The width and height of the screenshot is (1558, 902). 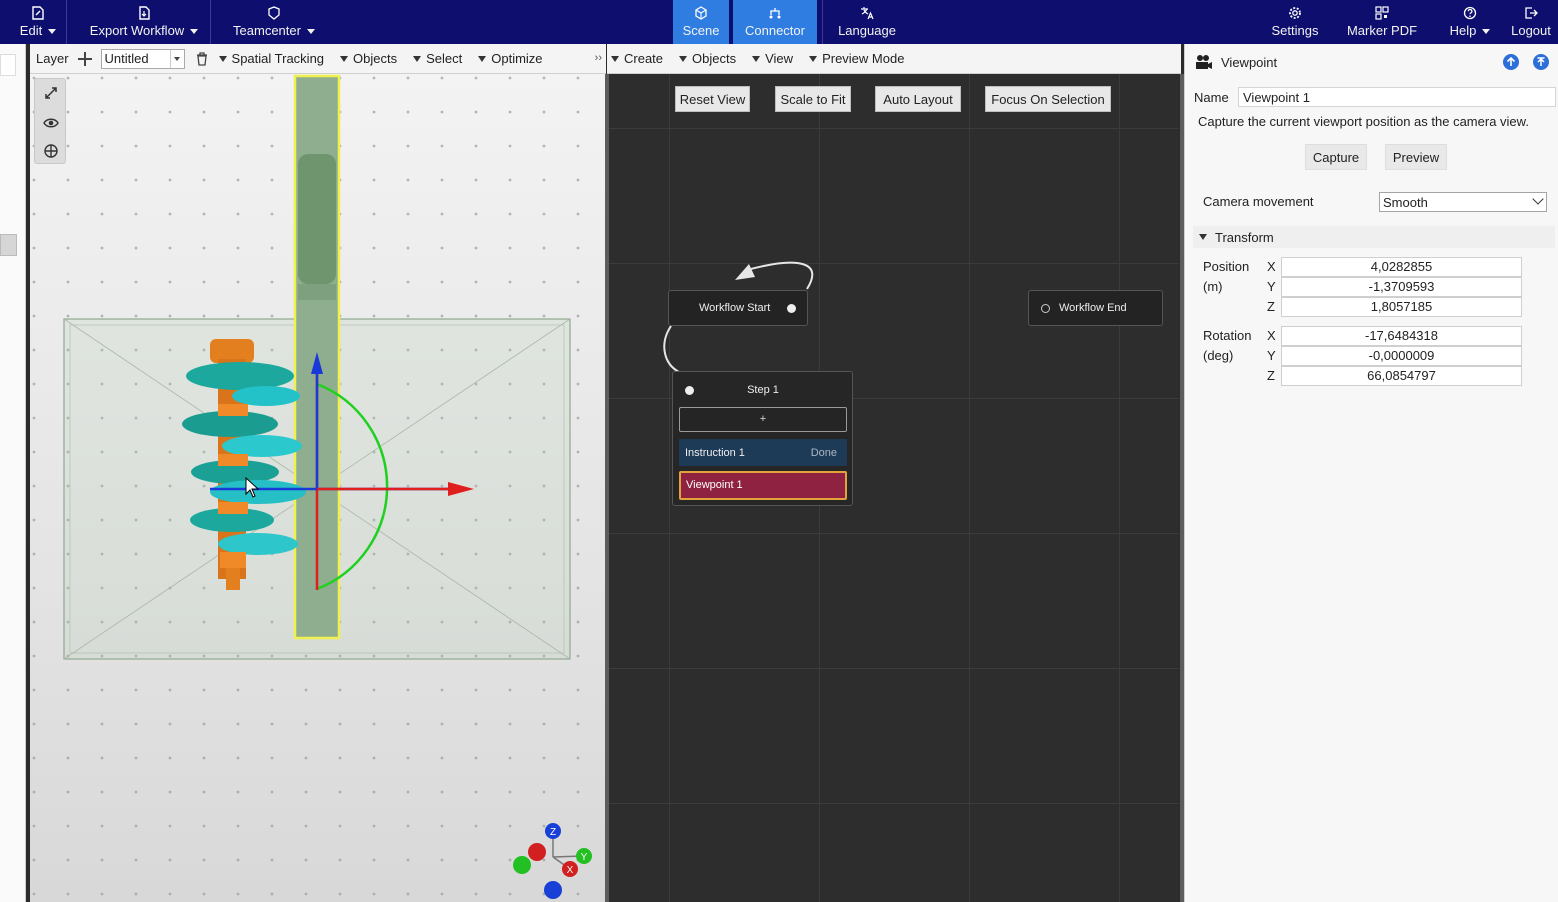 What do you see at coordinates (1401, 307) in the screenshot?
I see `position-z-input: 1,8057185` at bounding box center [1401, 307].